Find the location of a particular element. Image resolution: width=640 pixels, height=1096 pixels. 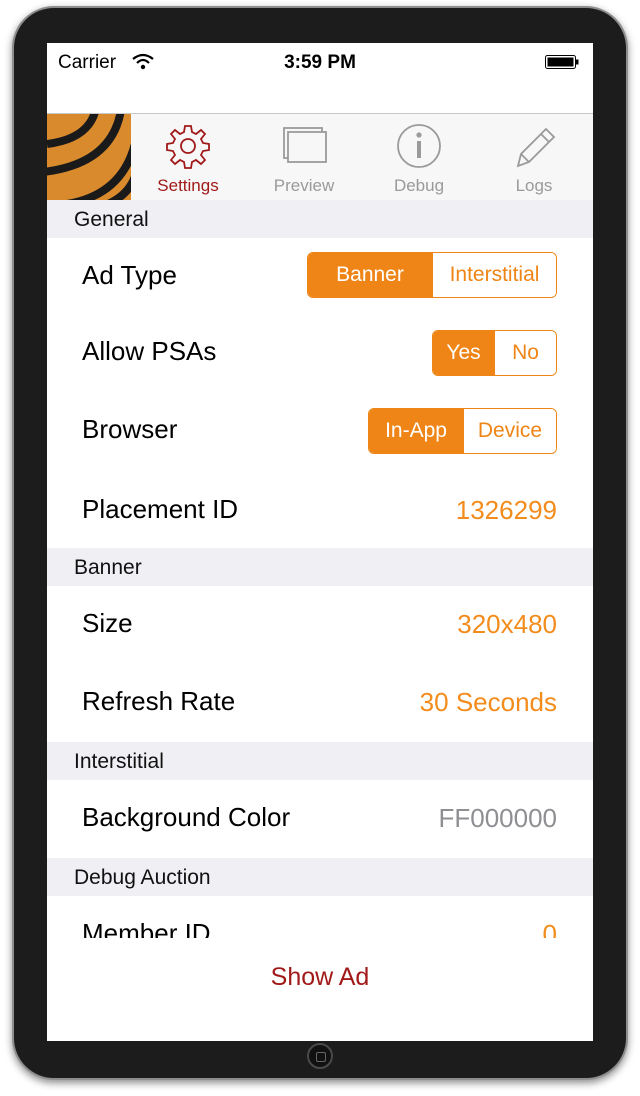

browser-row: Browser In-App Device is located at coordinates (320, 433).